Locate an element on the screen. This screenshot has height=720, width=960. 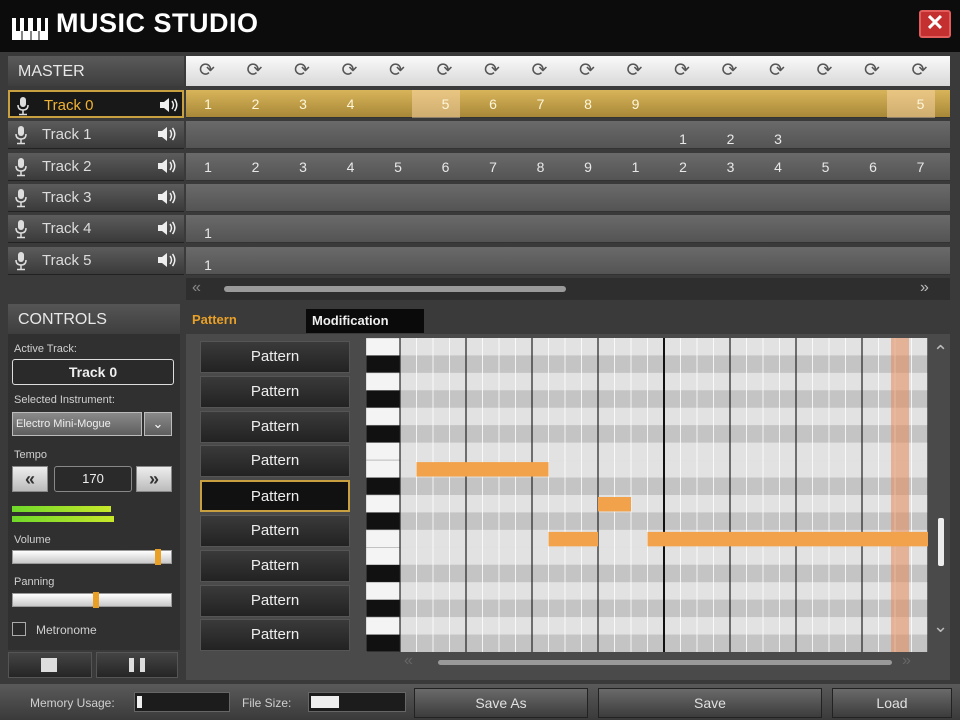
scroll-down-icon: ⌄ is located at coordinates (940, 626).